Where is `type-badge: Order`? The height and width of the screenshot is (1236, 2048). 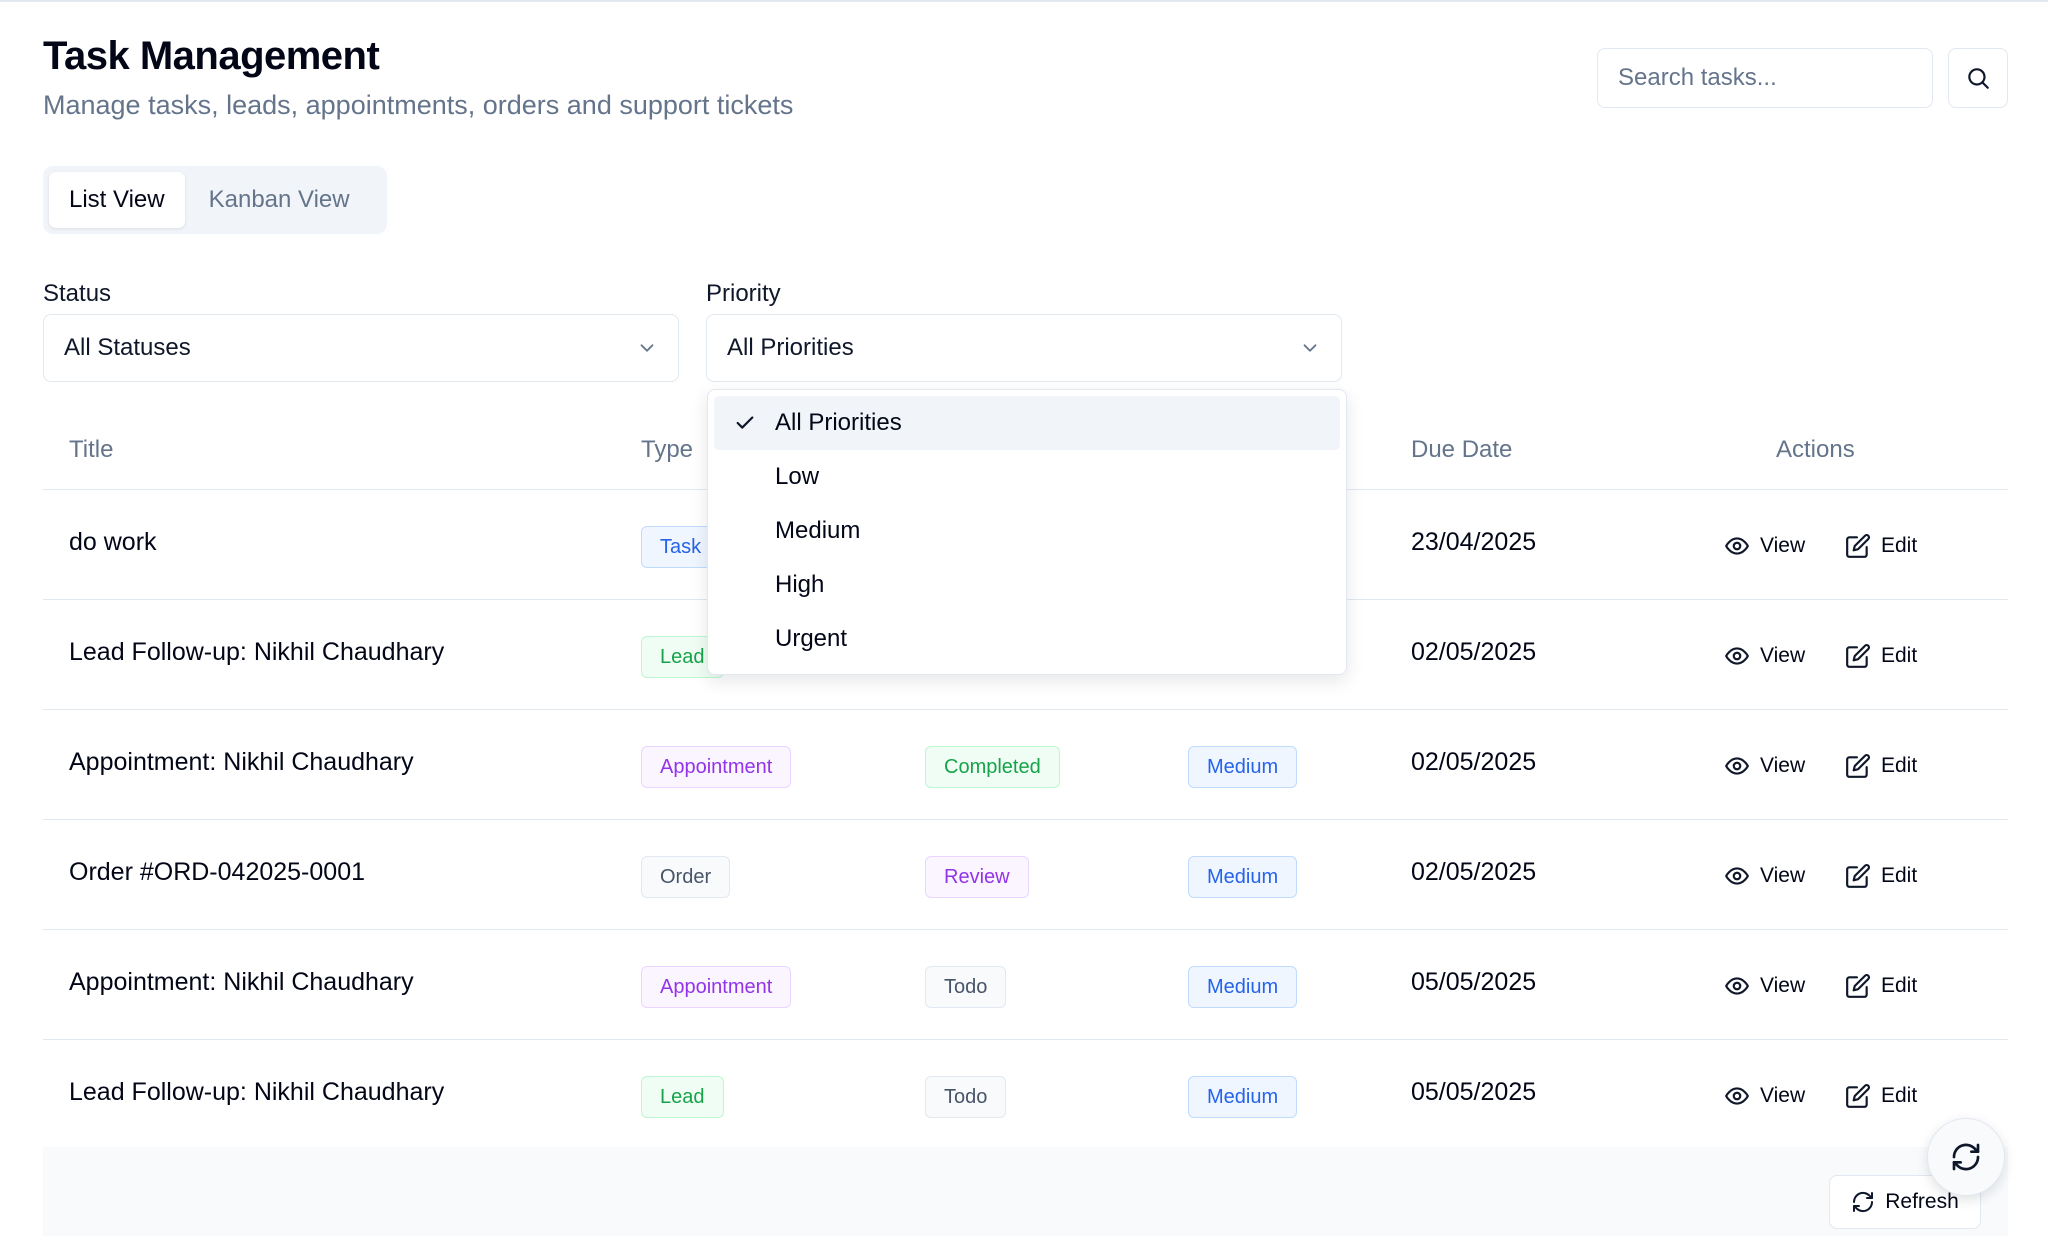 type-badge: Order is located at coordinates (686, 877).